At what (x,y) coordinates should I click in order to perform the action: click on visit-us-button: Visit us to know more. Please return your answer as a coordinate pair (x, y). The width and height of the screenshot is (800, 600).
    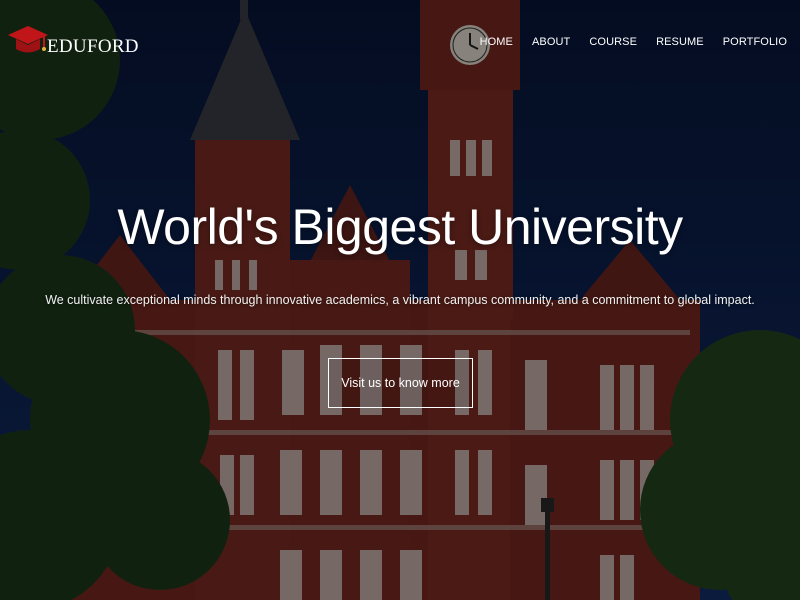
    Looking at the image, I should click on (400, 383).